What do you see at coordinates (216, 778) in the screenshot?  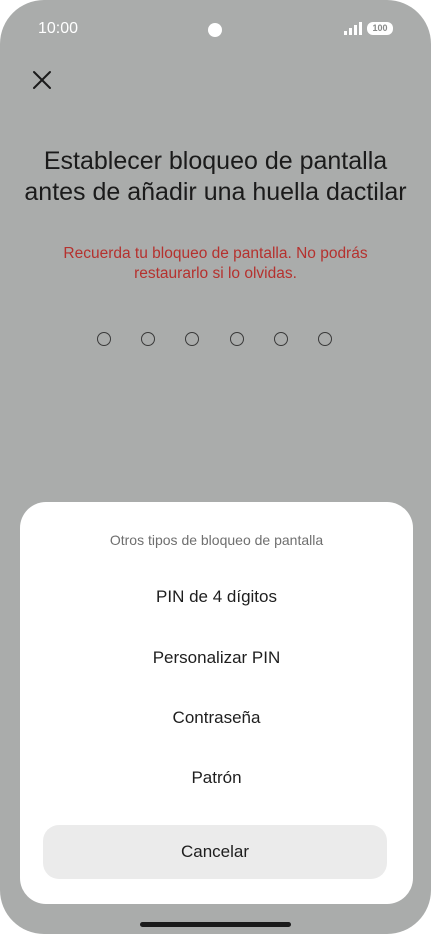 I see `option-pattern: Patrón` at bounding box center [216, 778].